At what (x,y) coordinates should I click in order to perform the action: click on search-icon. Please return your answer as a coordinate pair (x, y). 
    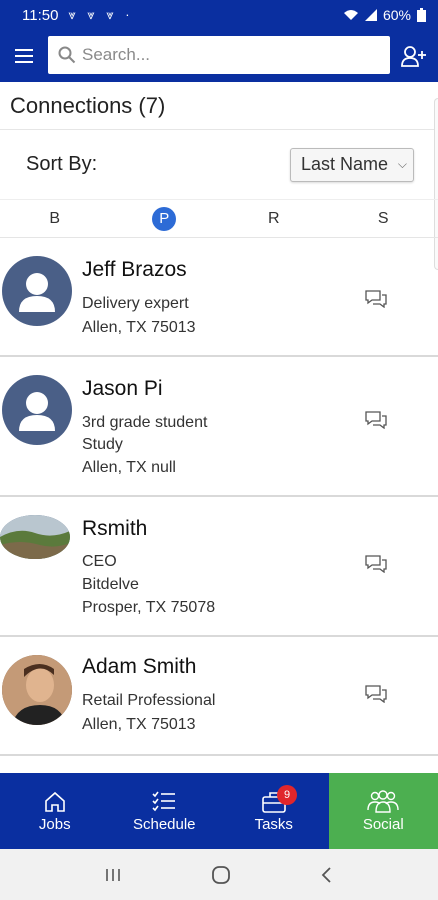
    Looking at the image, I should click on (67, 55).